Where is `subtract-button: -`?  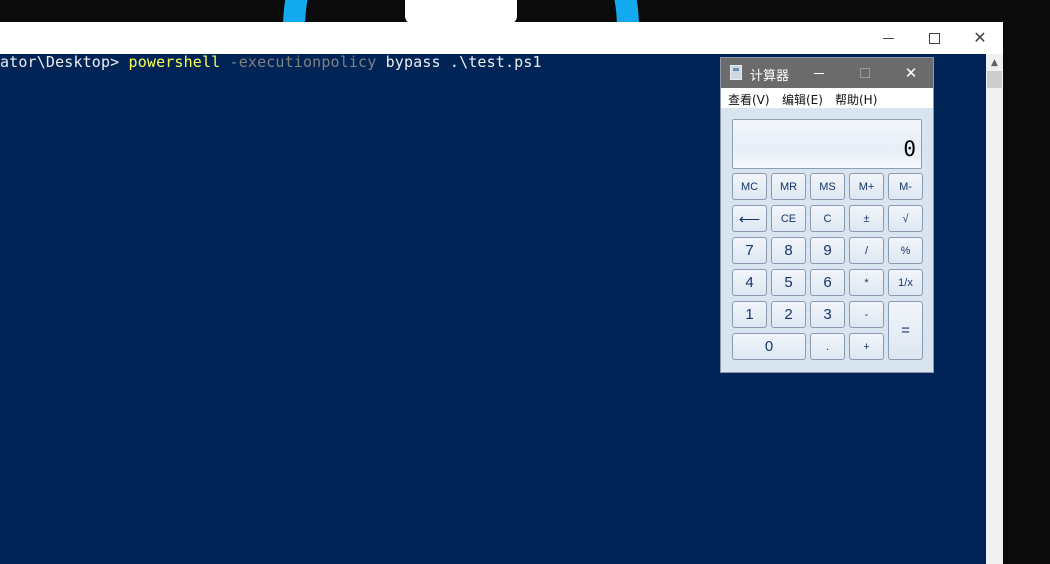
subtract-button: - is located at coordinates (866, 314).